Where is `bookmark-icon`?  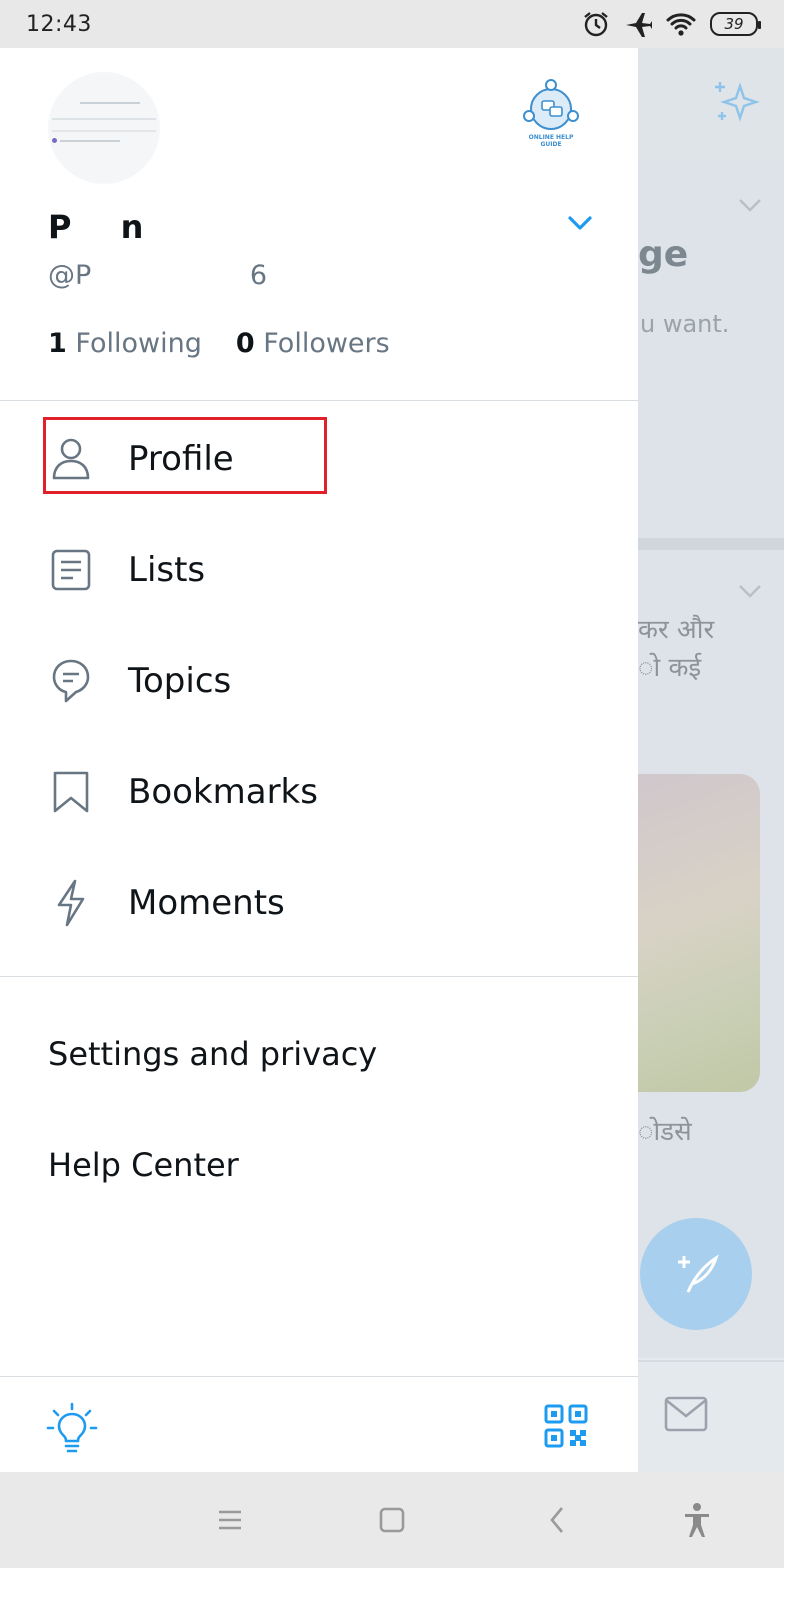
bookmark-icon is located at coordinates (71, 792).